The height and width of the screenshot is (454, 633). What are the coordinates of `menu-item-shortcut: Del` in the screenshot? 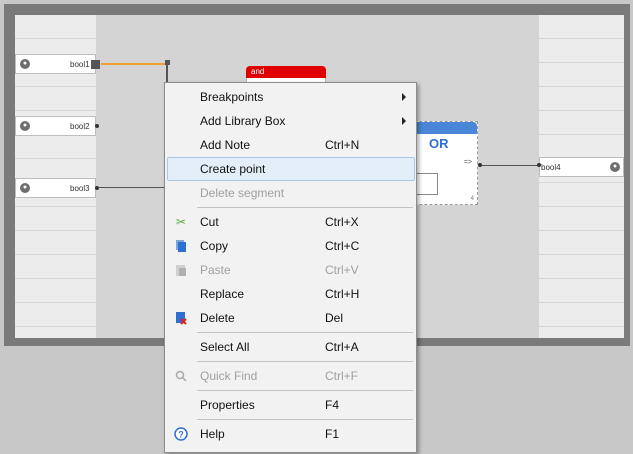 It's located at (334, 318).